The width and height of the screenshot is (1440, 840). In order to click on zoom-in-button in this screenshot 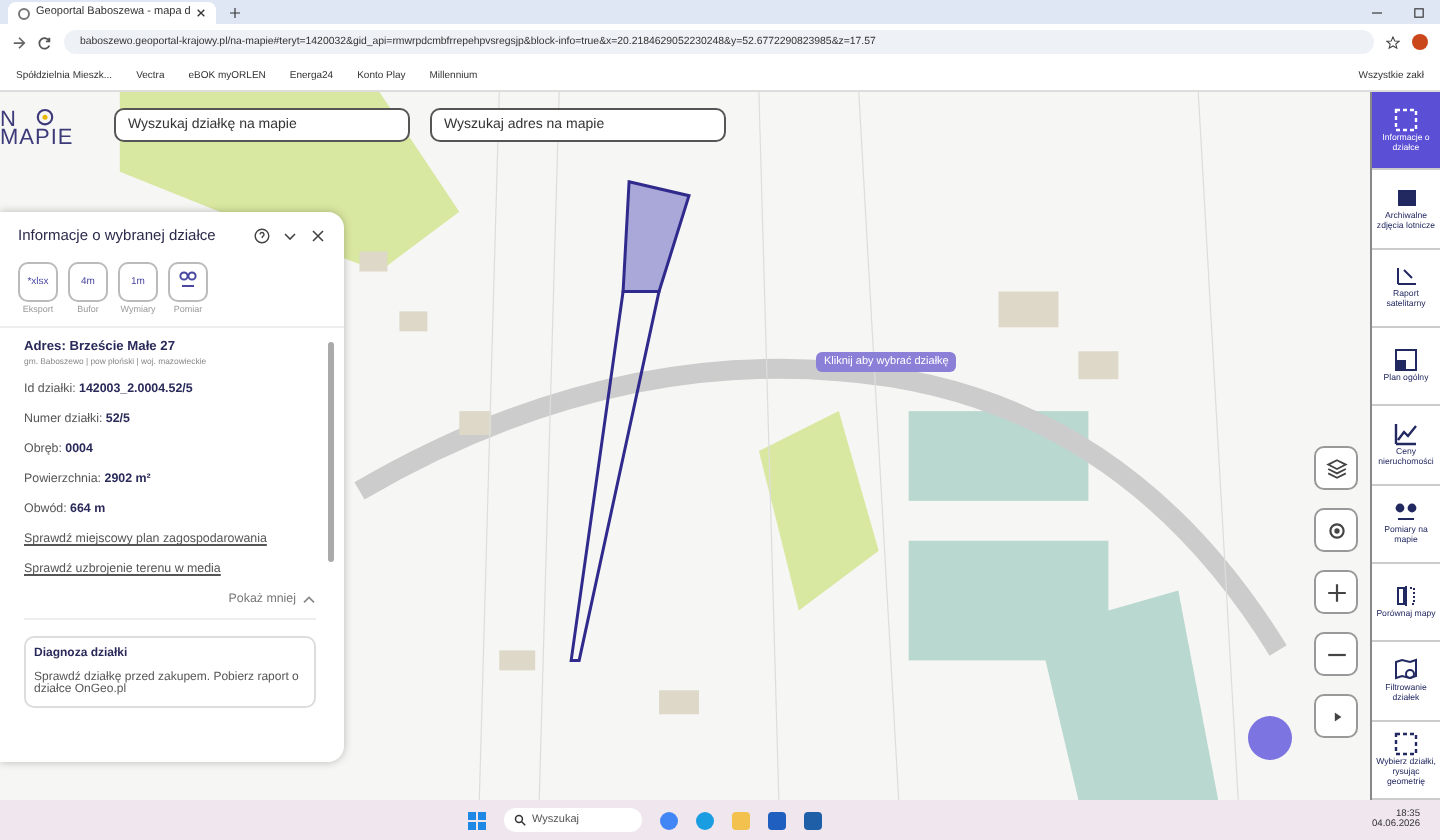, I will do `click(1336, 592)`.